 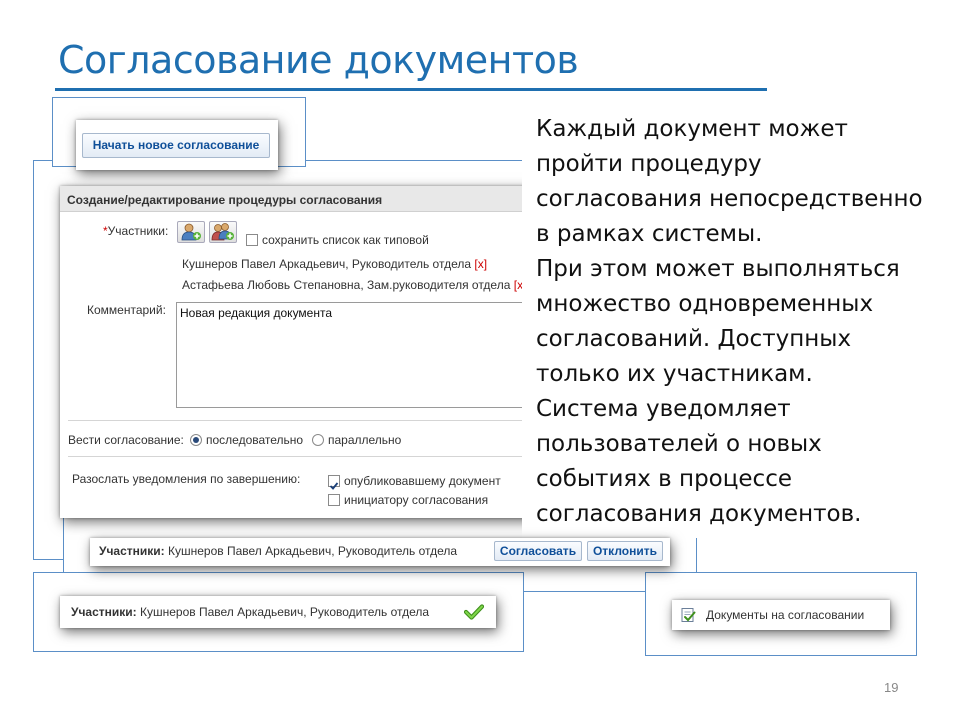 I want to click on description-line: Система уведомляет, so click(x=663, y=409).